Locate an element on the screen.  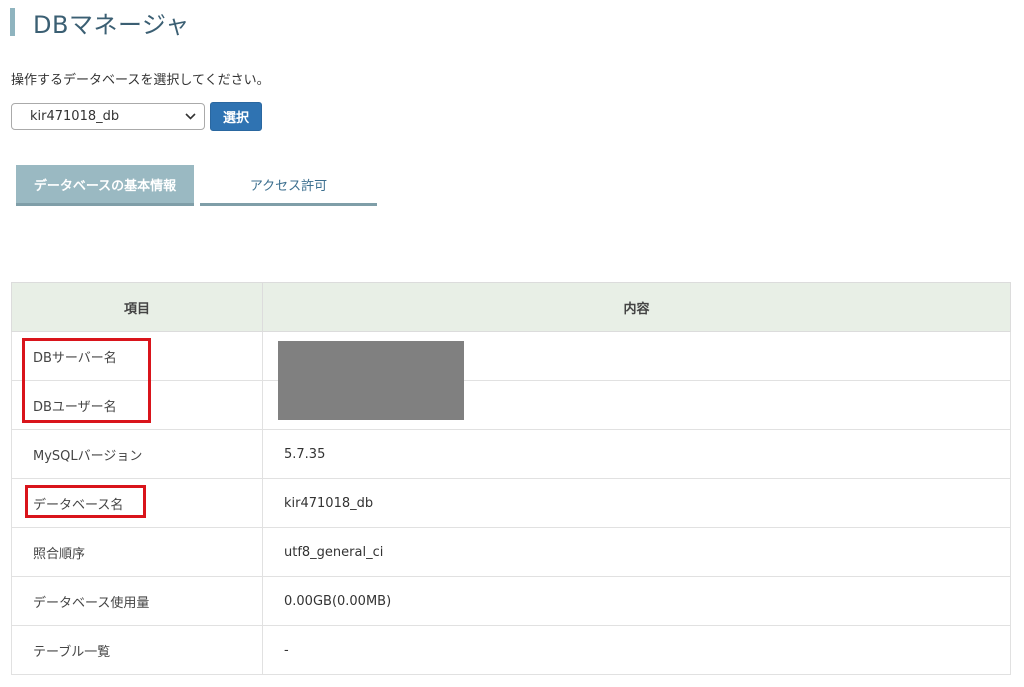
row-label: データベース使用量 is located at coordinates (137, 601).